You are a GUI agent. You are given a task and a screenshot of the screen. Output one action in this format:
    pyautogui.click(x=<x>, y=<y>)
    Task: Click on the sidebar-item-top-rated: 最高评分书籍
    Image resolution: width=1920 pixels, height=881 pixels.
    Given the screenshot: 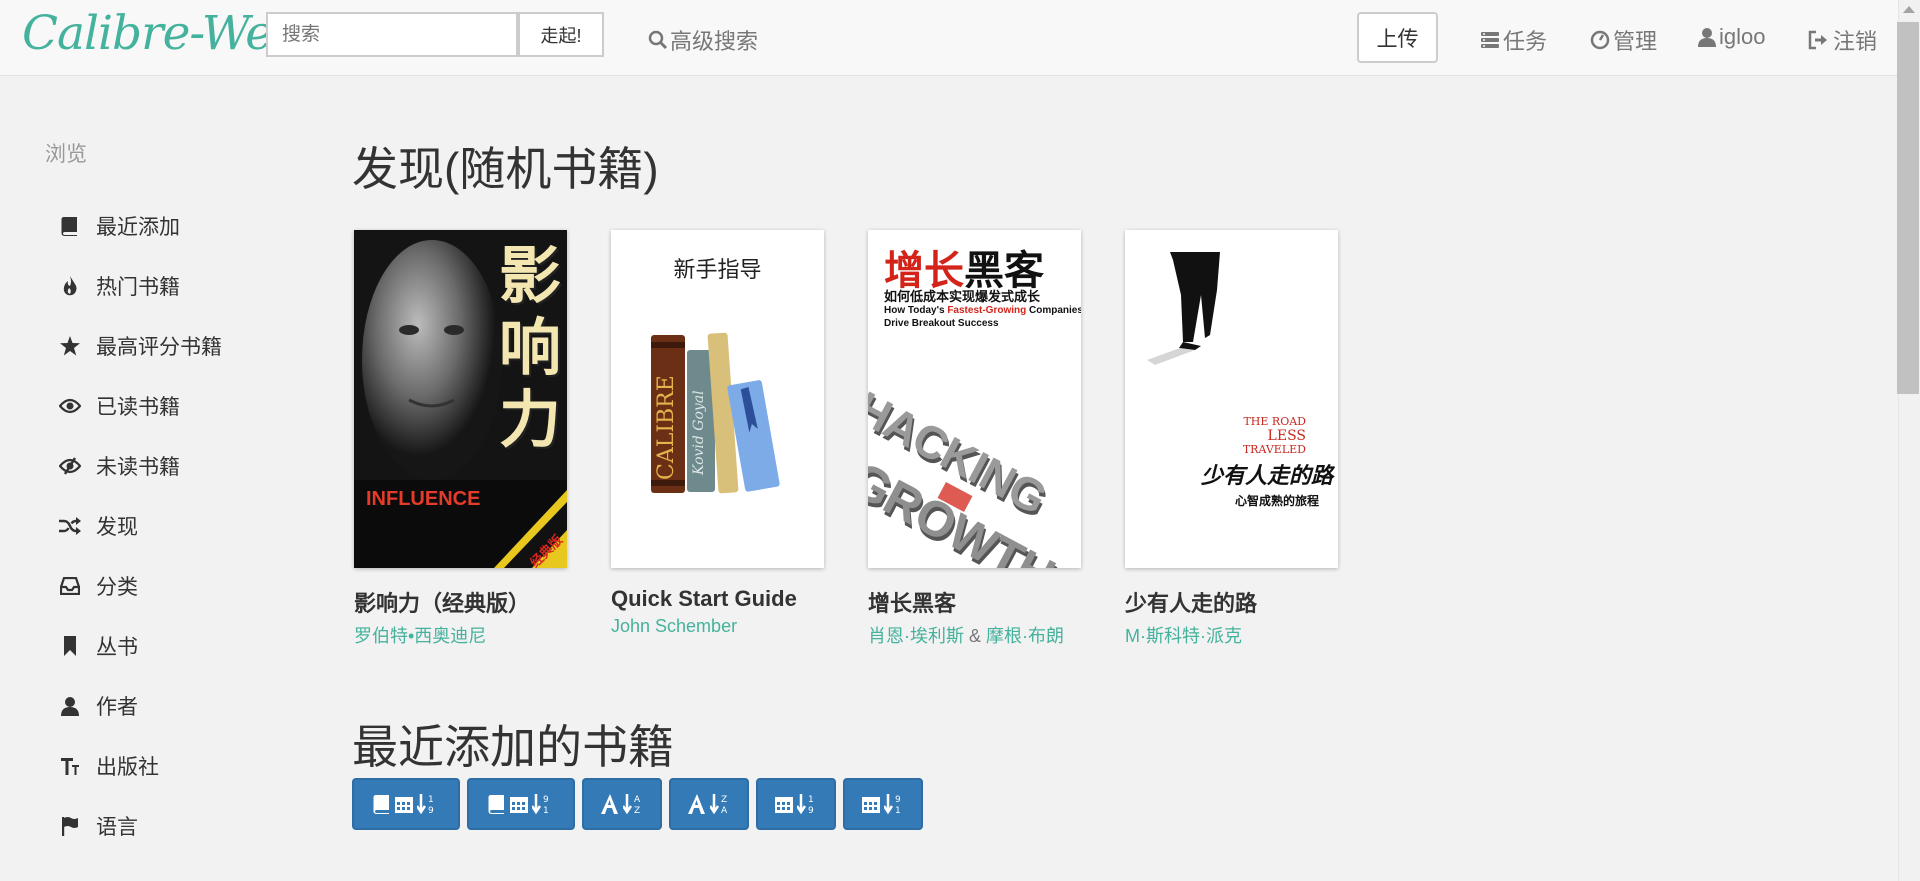 What is the action you would take?
    pyautogui.click(x=140, y=346)
    